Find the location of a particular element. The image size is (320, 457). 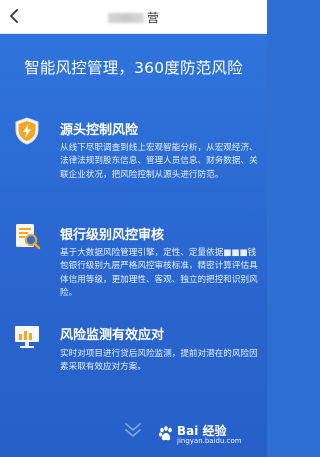

page-title: 营 is located at coordinates (133, 17).